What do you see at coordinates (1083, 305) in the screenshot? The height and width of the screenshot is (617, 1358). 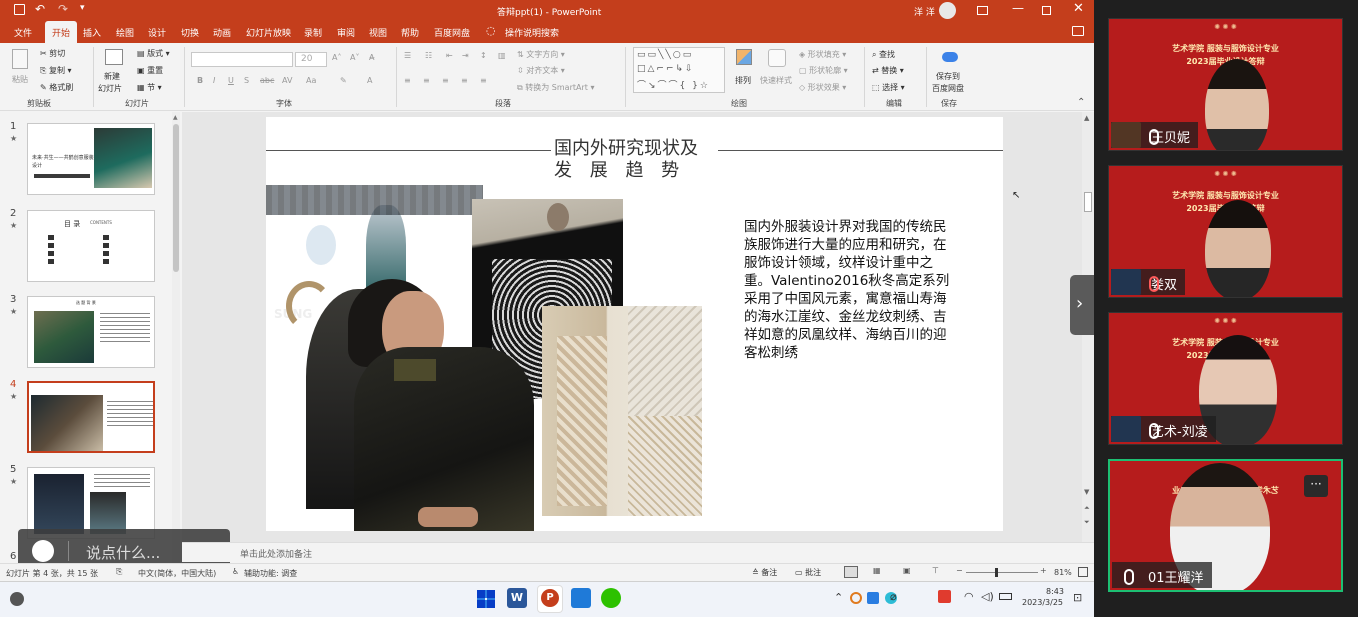 I see `next-panel-toggle: ›` at bounding box center [1083, 305].